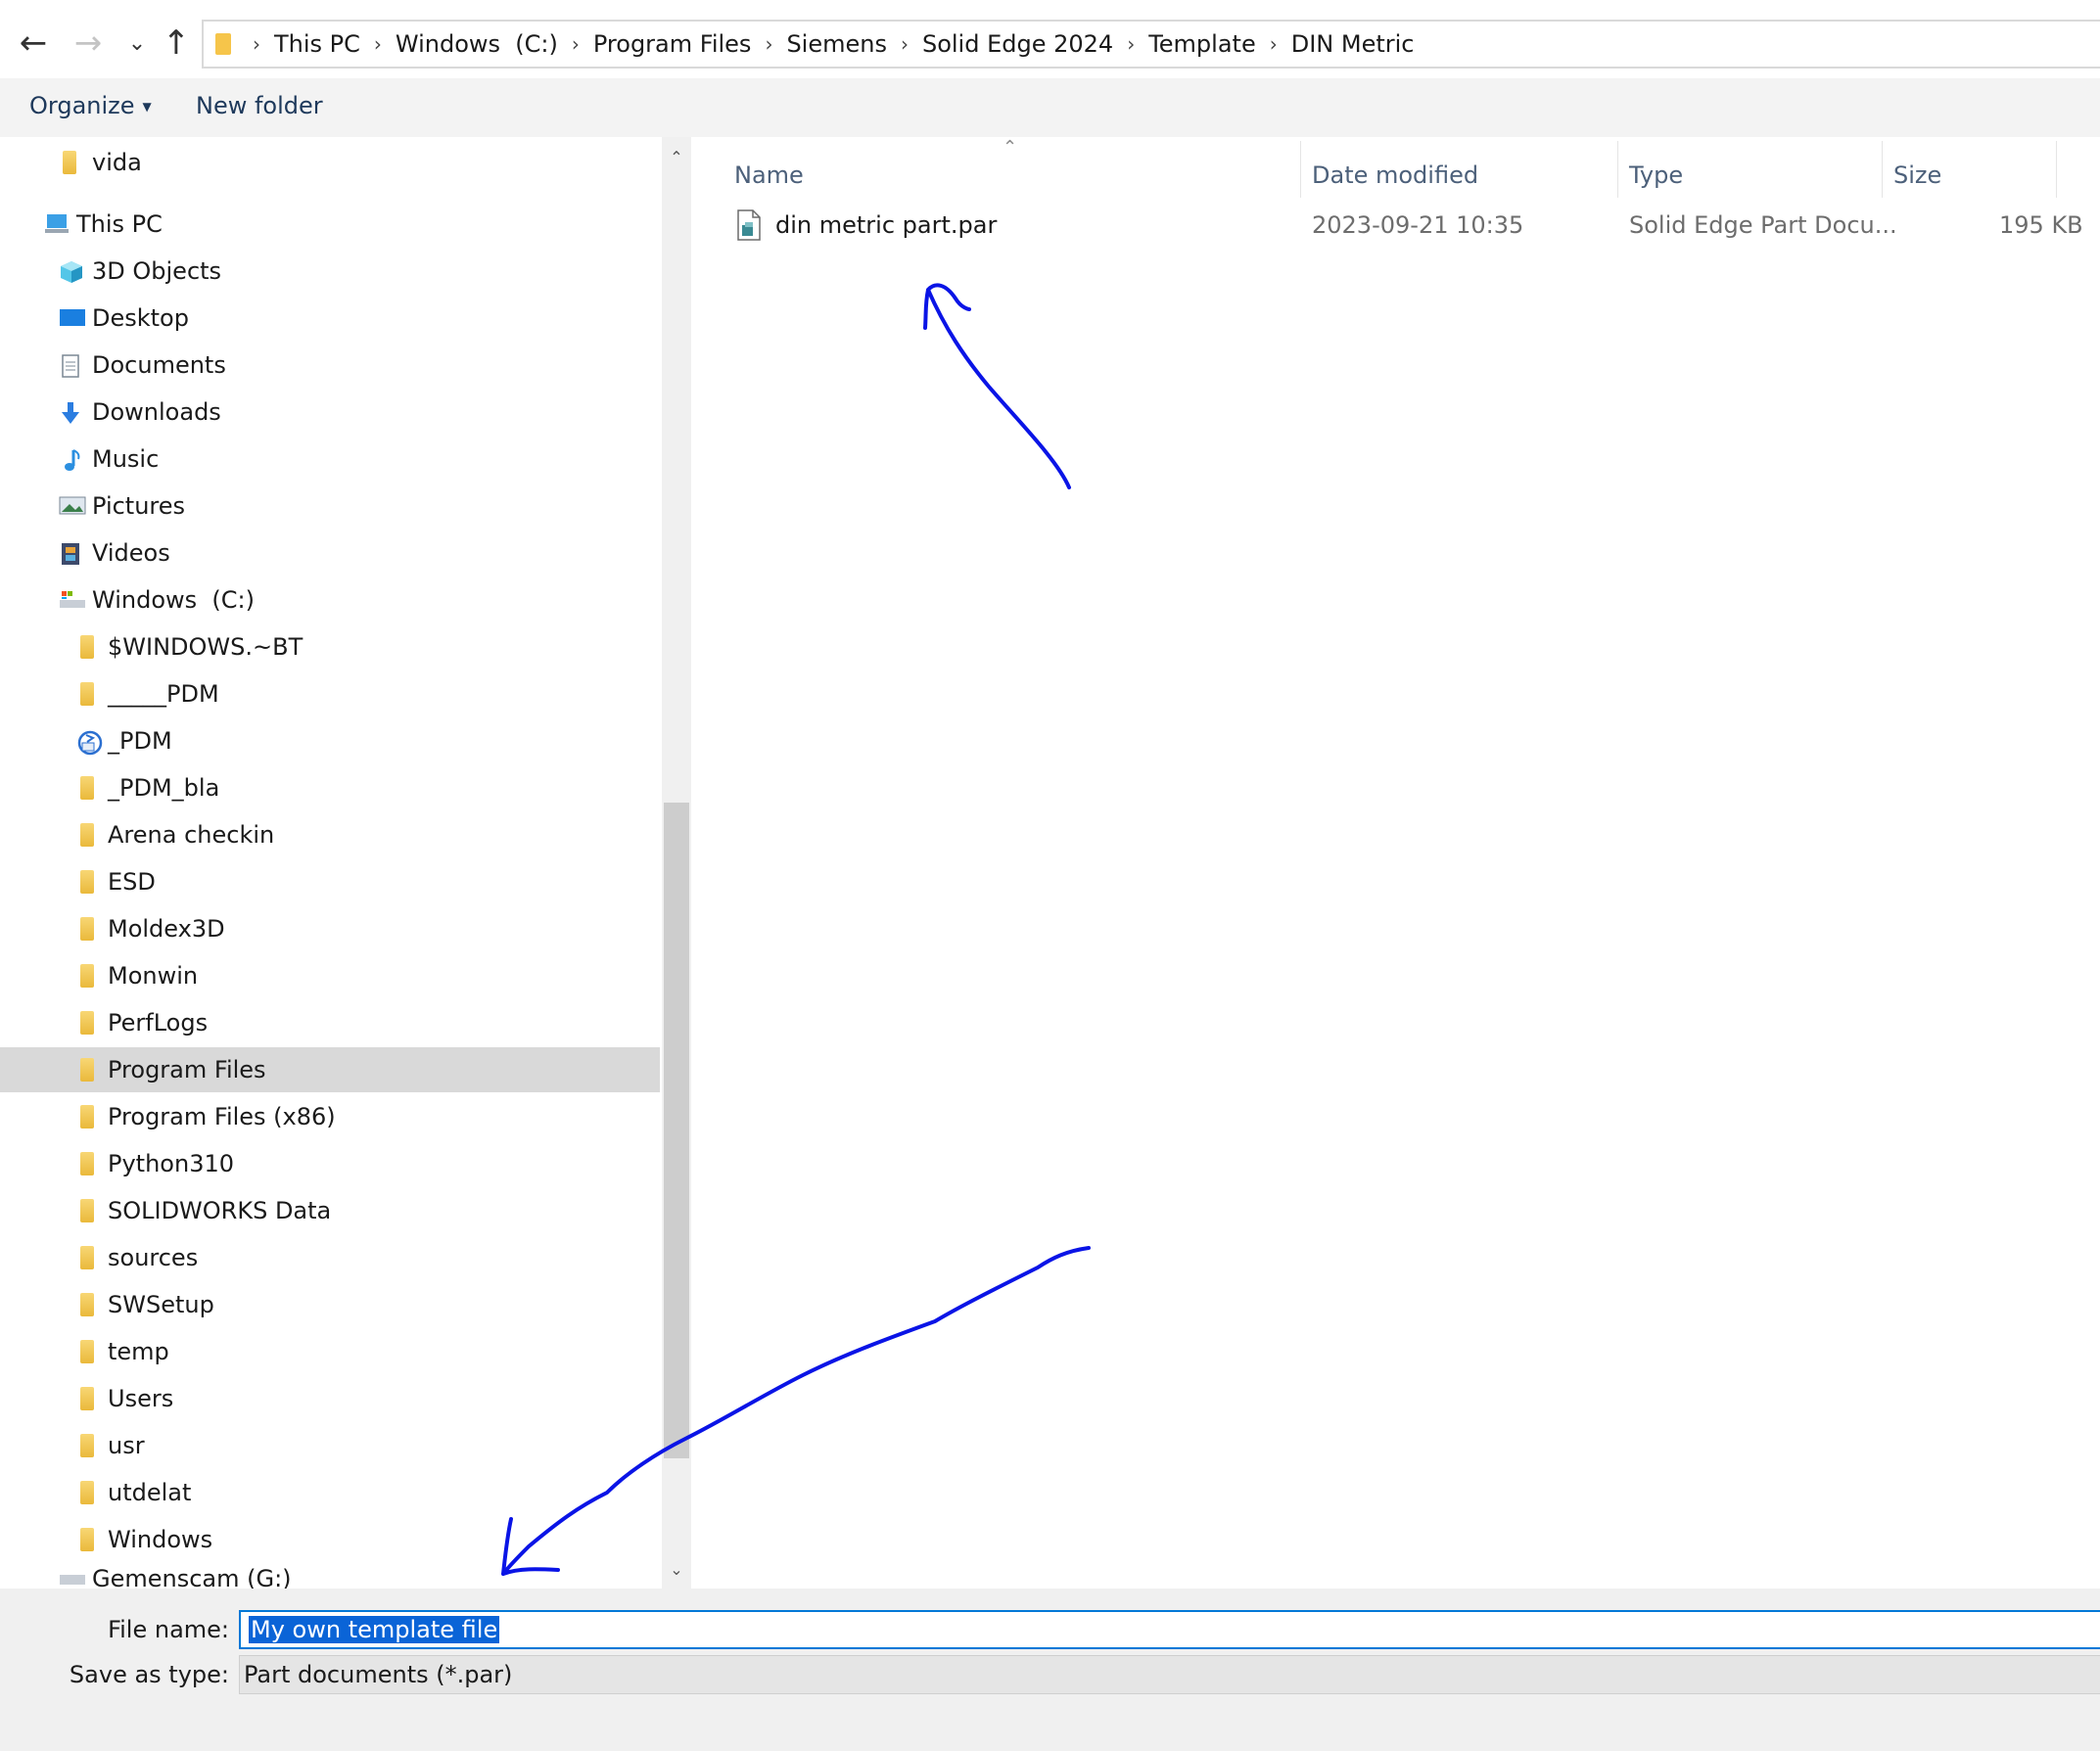 The height and width of the screenshot is (1751, 2100). I want to click on nav-item-music: Music, so click(330, 459).